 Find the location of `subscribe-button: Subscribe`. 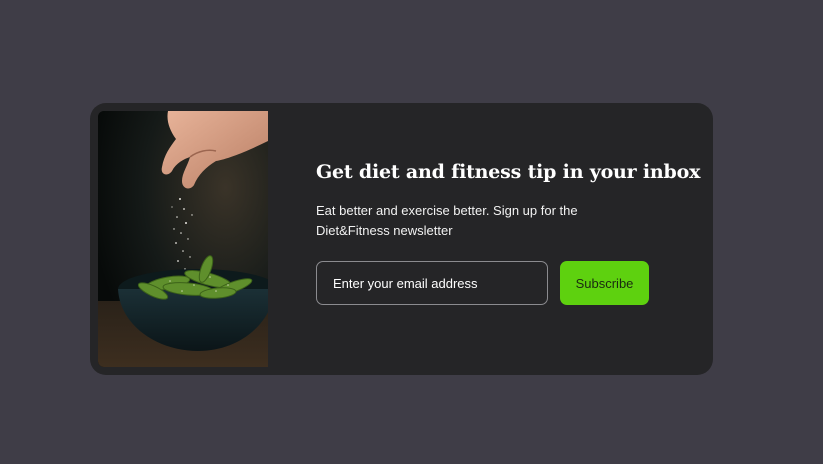

subscribe-button: Subscribe is located at coordinates (604, 283).